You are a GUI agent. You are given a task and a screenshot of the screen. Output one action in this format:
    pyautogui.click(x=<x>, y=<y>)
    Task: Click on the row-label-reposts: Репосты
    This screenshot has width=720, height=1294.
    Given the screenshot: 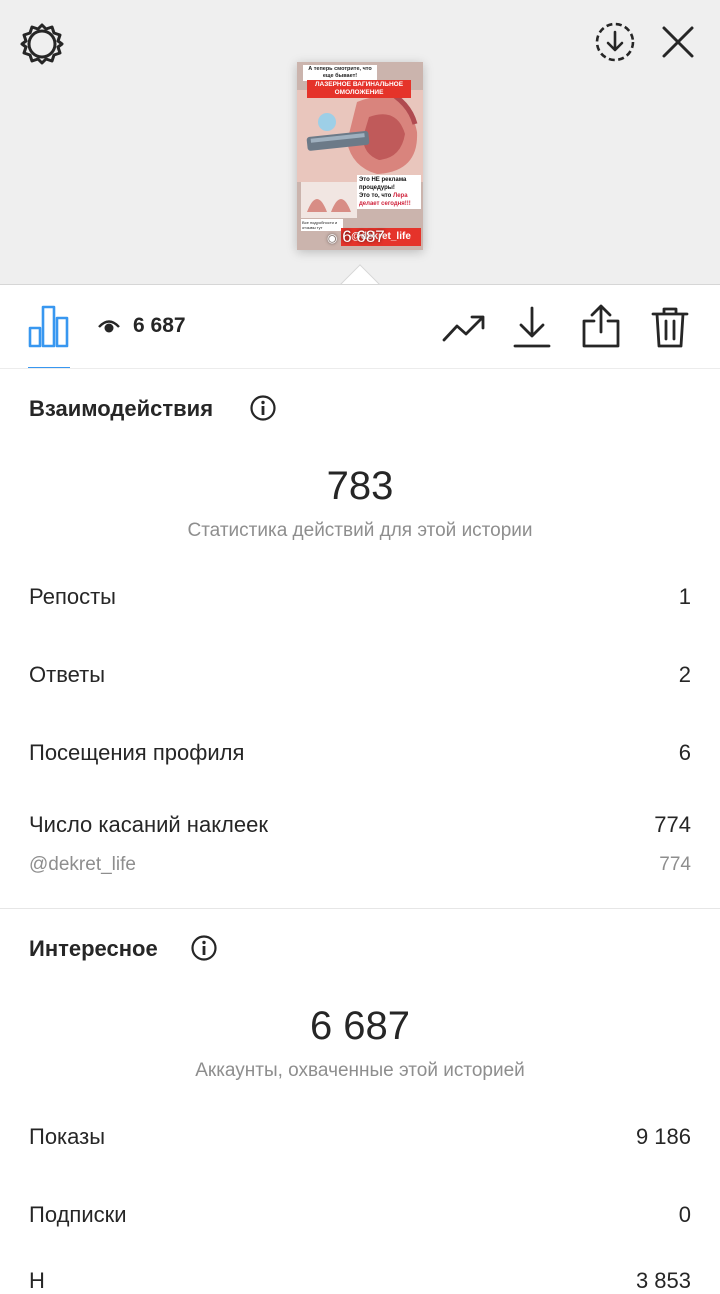 What is the action you would take?
    pyautogui.click(x=72, y=596)
    